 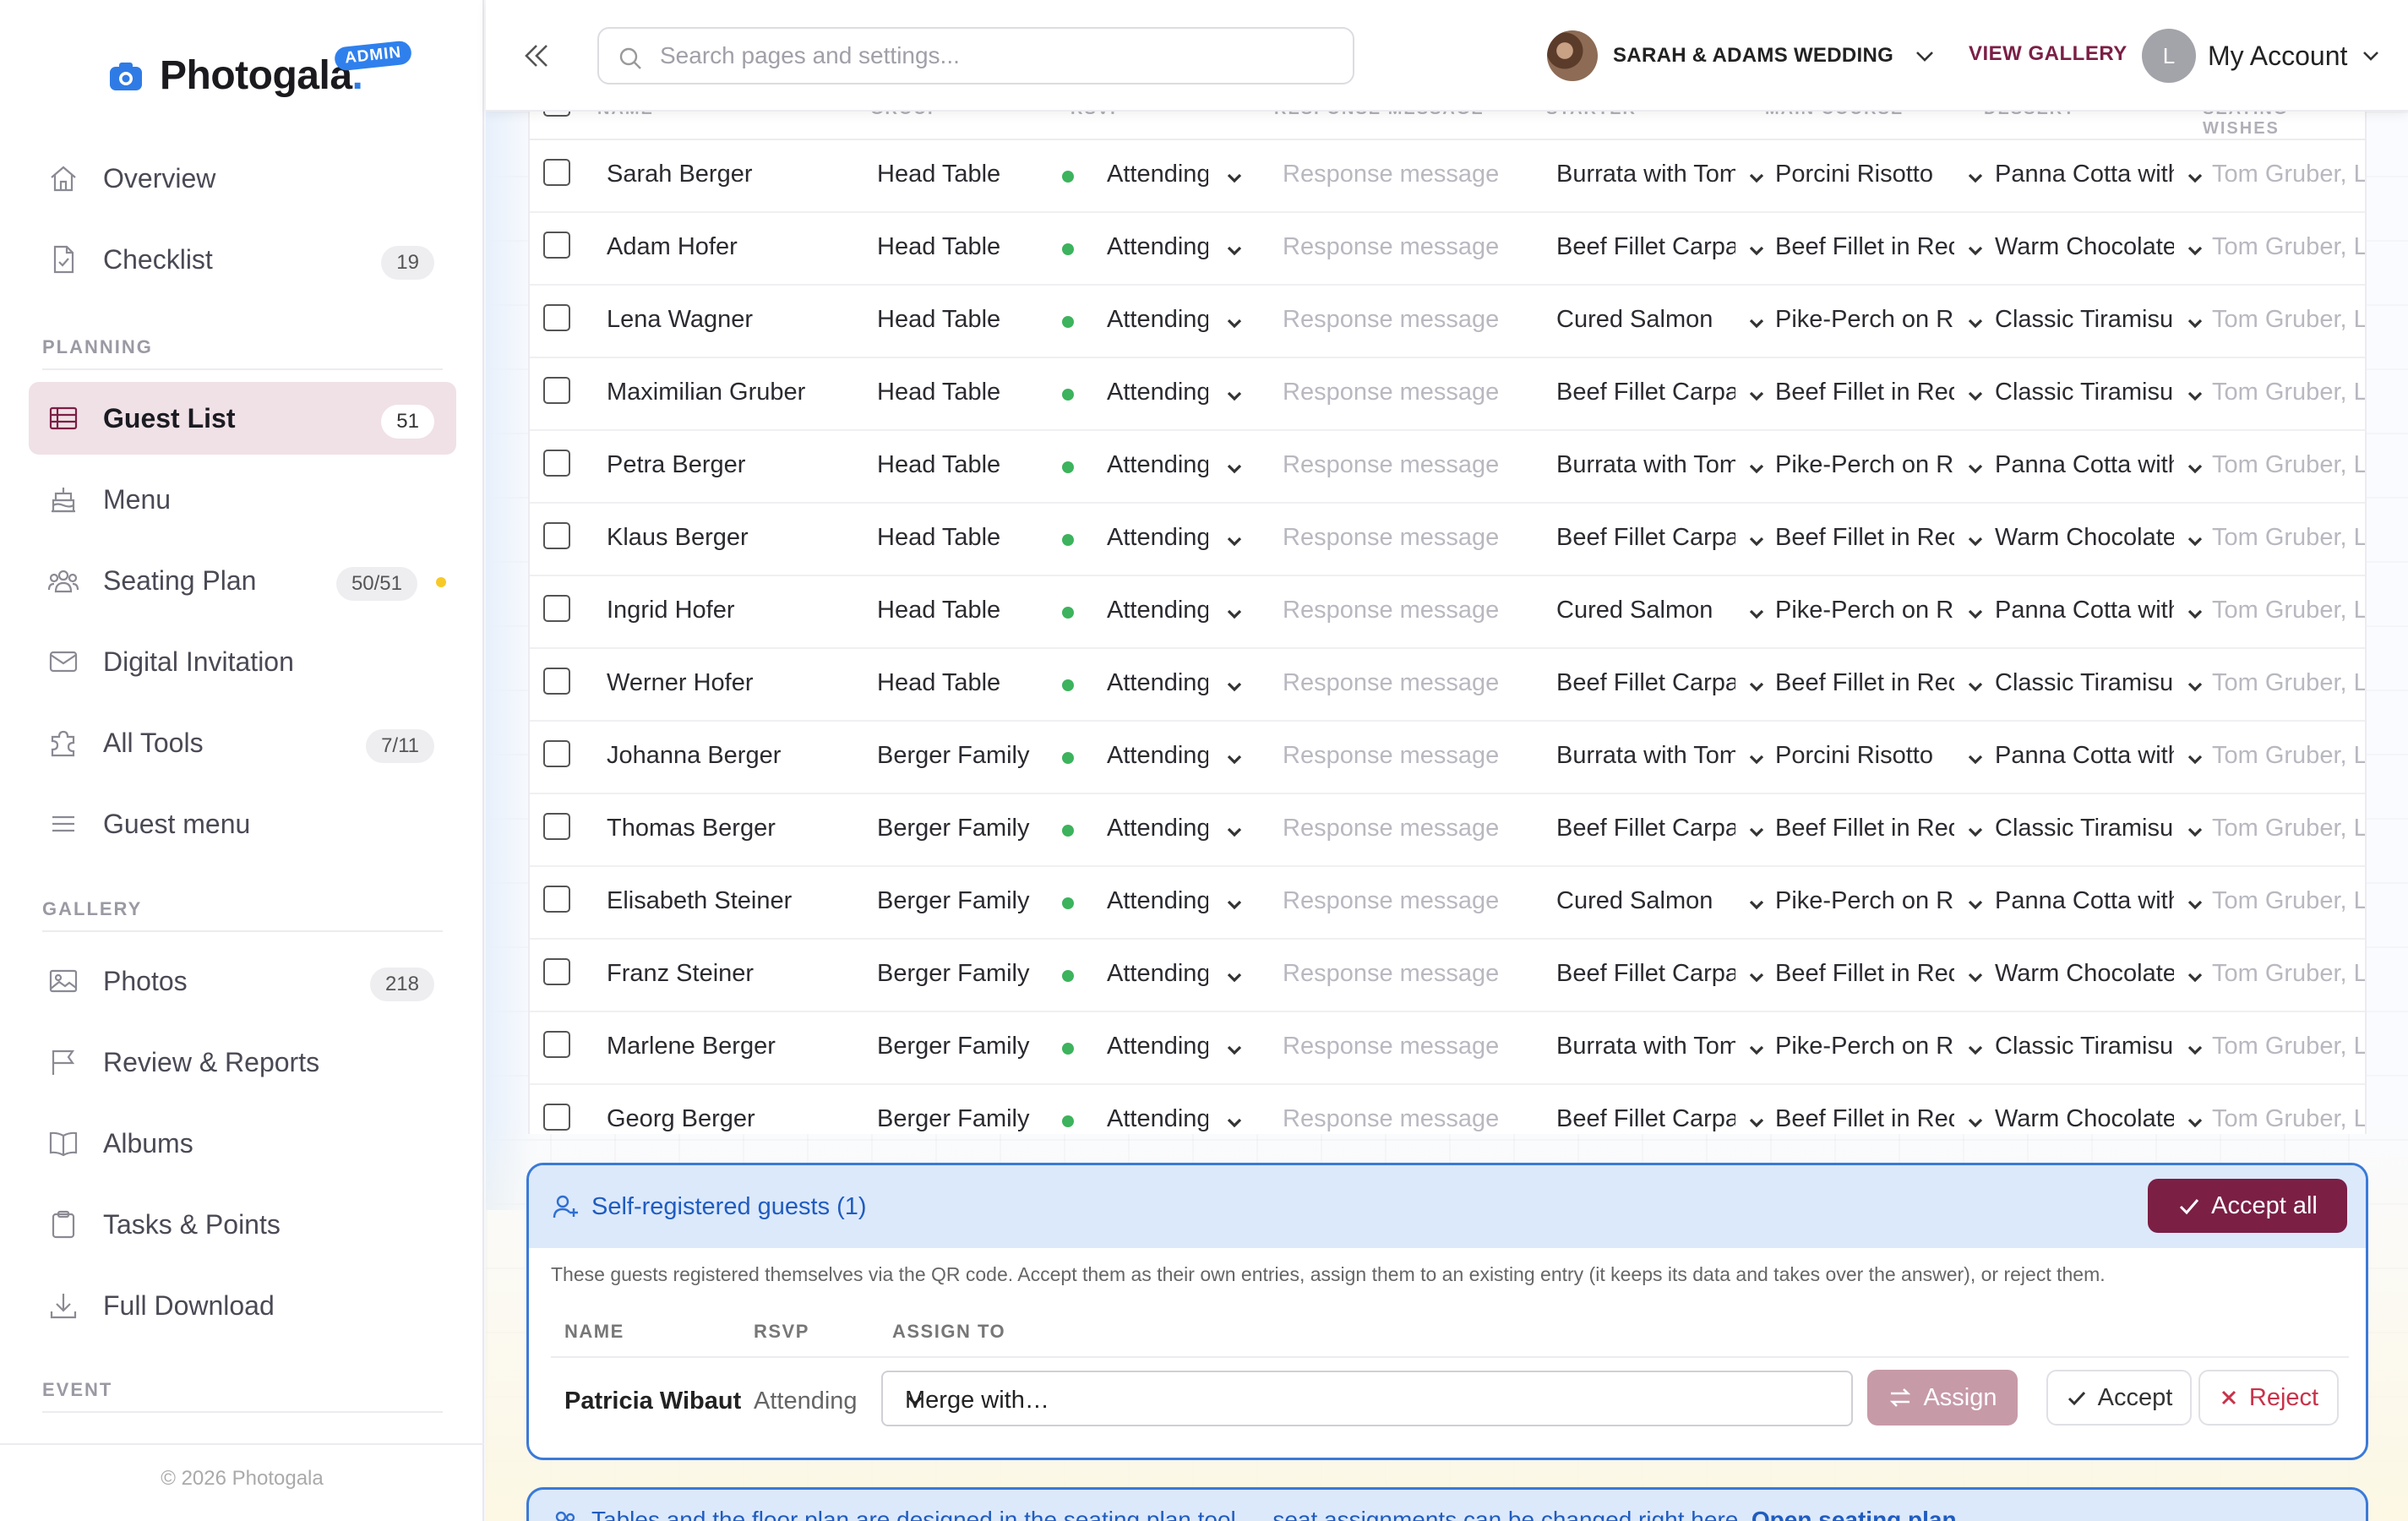 I want to click on guest-name: Lena Wagner, so click(x=733, y=320).